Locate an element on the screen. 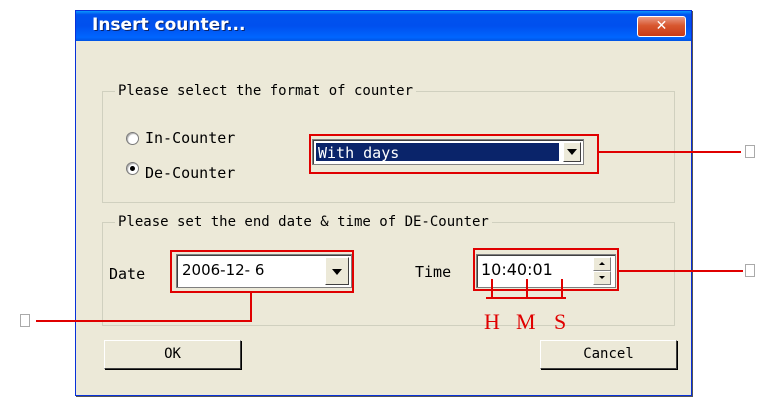 The width and height of the screenshot is (759, 399). ok-button: OK is located at coordinates (172, 354).